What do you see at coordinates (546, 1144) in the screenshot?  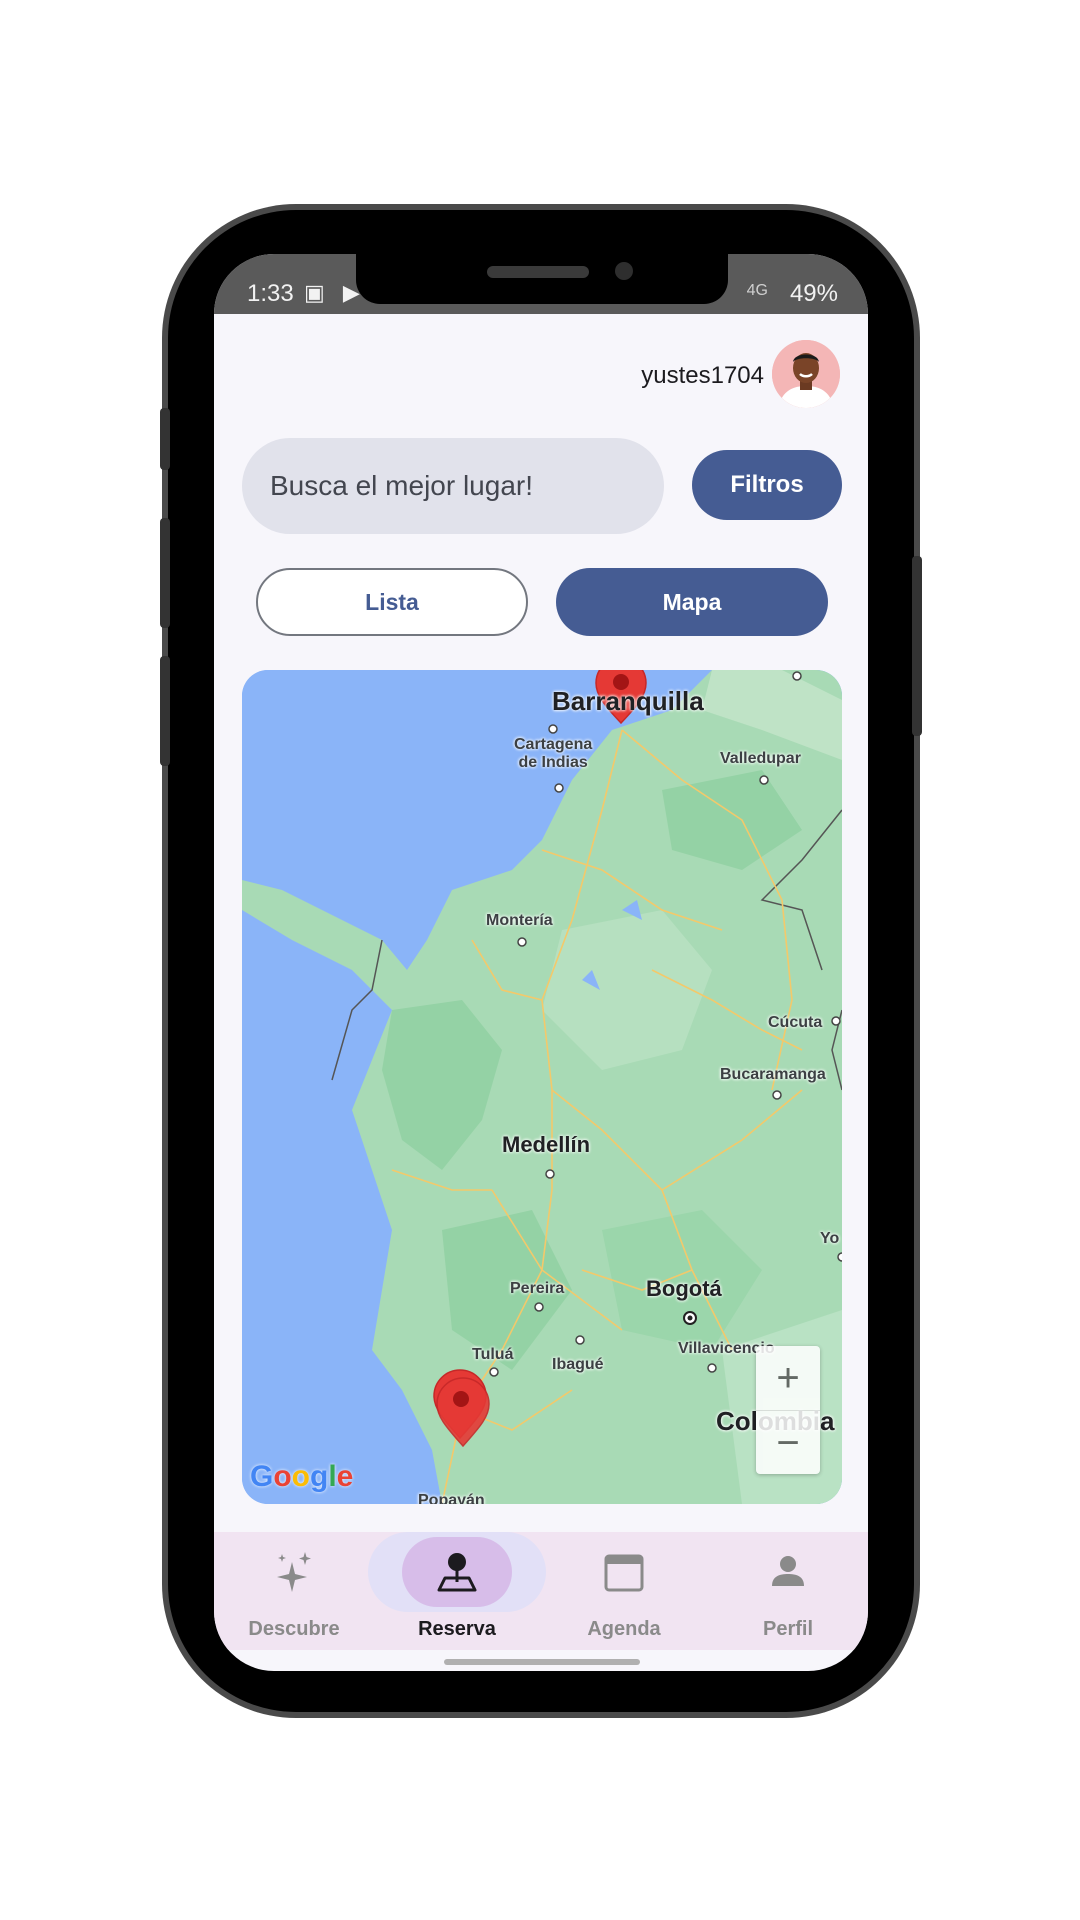 I see `map-label-medellin: Medellín` at bounding box center [546, 1144].